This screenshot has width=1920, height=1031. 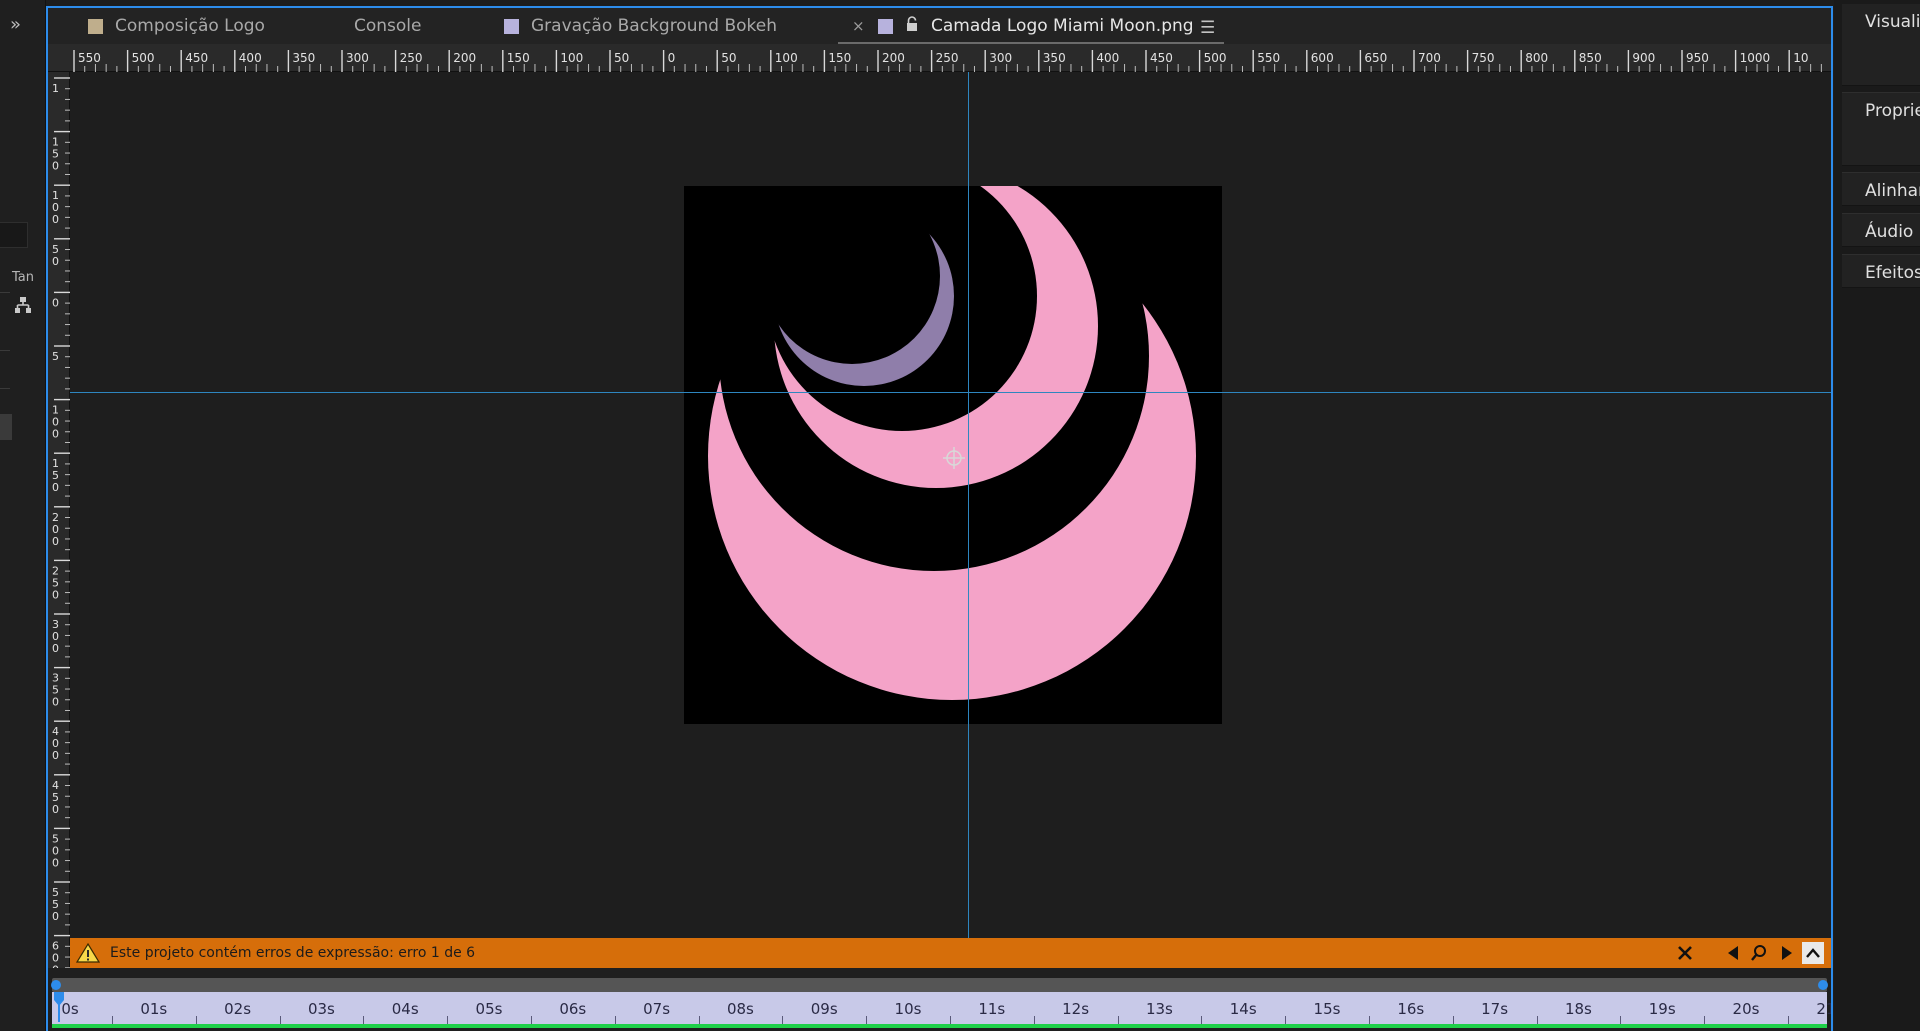 I want to click on timeline-time-label: 10s, so click(x=908, y=1009).